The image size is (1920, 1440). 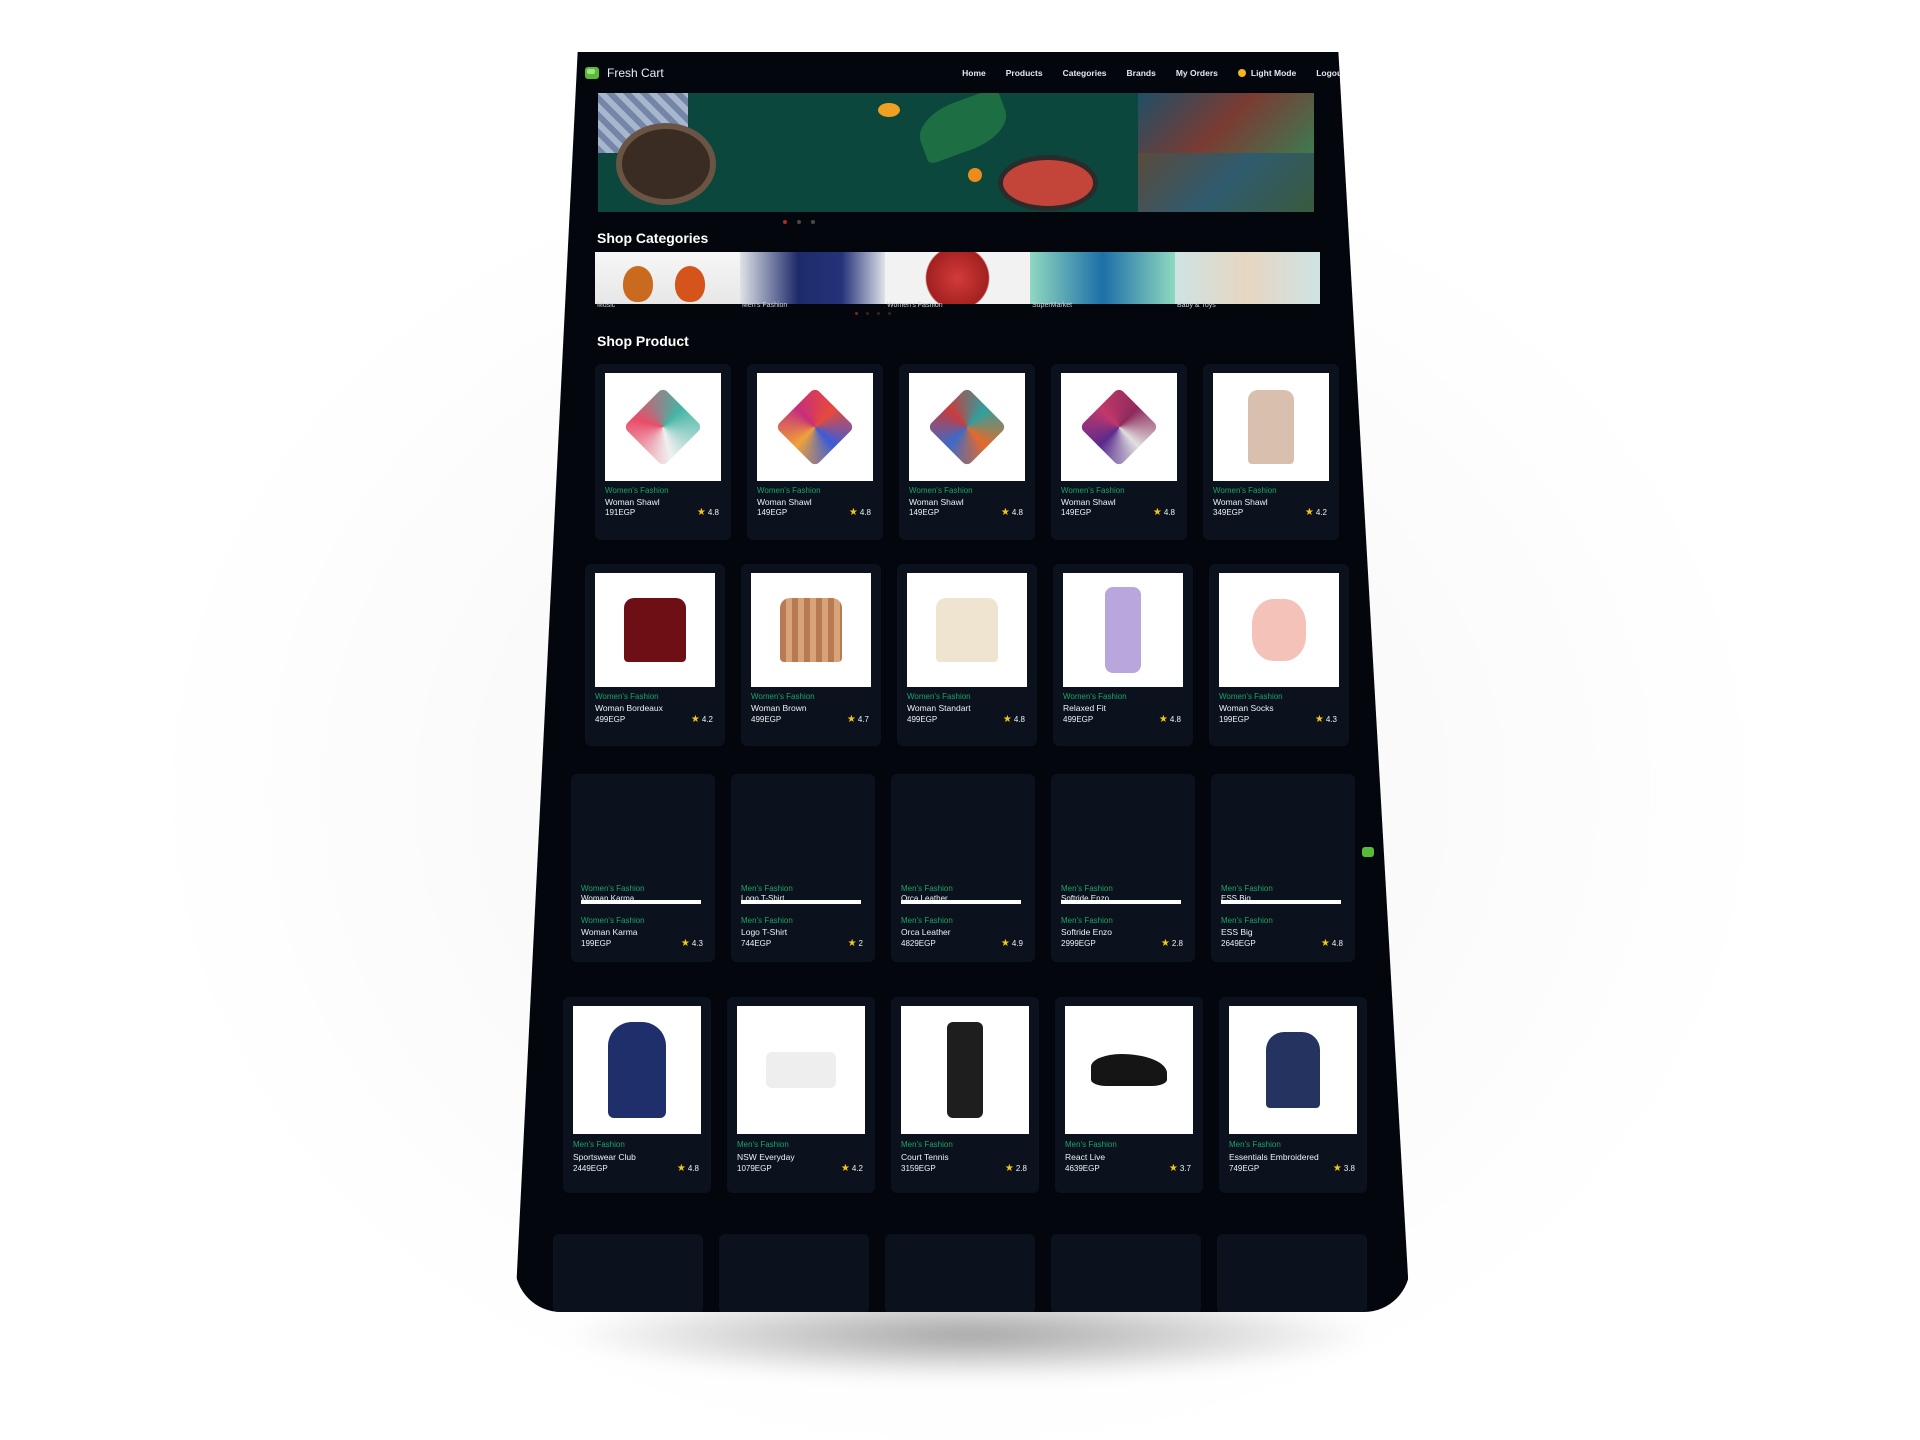 What do you see at coordinates (957, 280) in the screenshot?
I see `category-card: Women's Fashion` at bounding box center [957, 280].